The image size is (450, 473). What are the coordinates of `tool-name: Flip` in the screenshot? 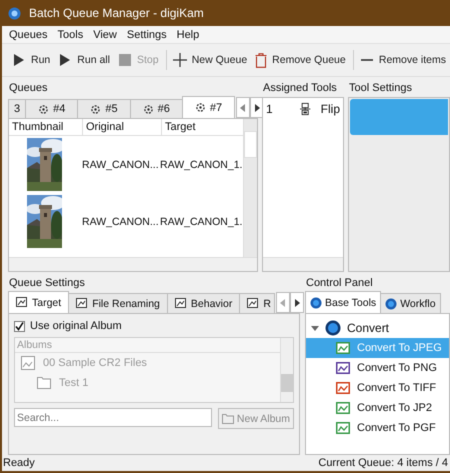 It's located at (330, 109).